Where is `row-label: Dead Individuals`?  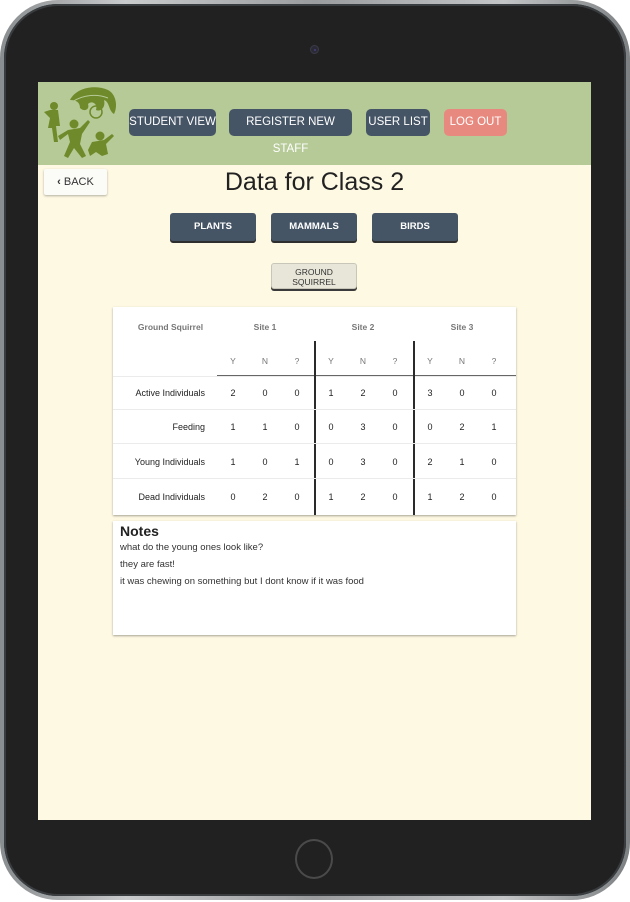
row-label: Dead Individuals is located at coordinates (171, 497).